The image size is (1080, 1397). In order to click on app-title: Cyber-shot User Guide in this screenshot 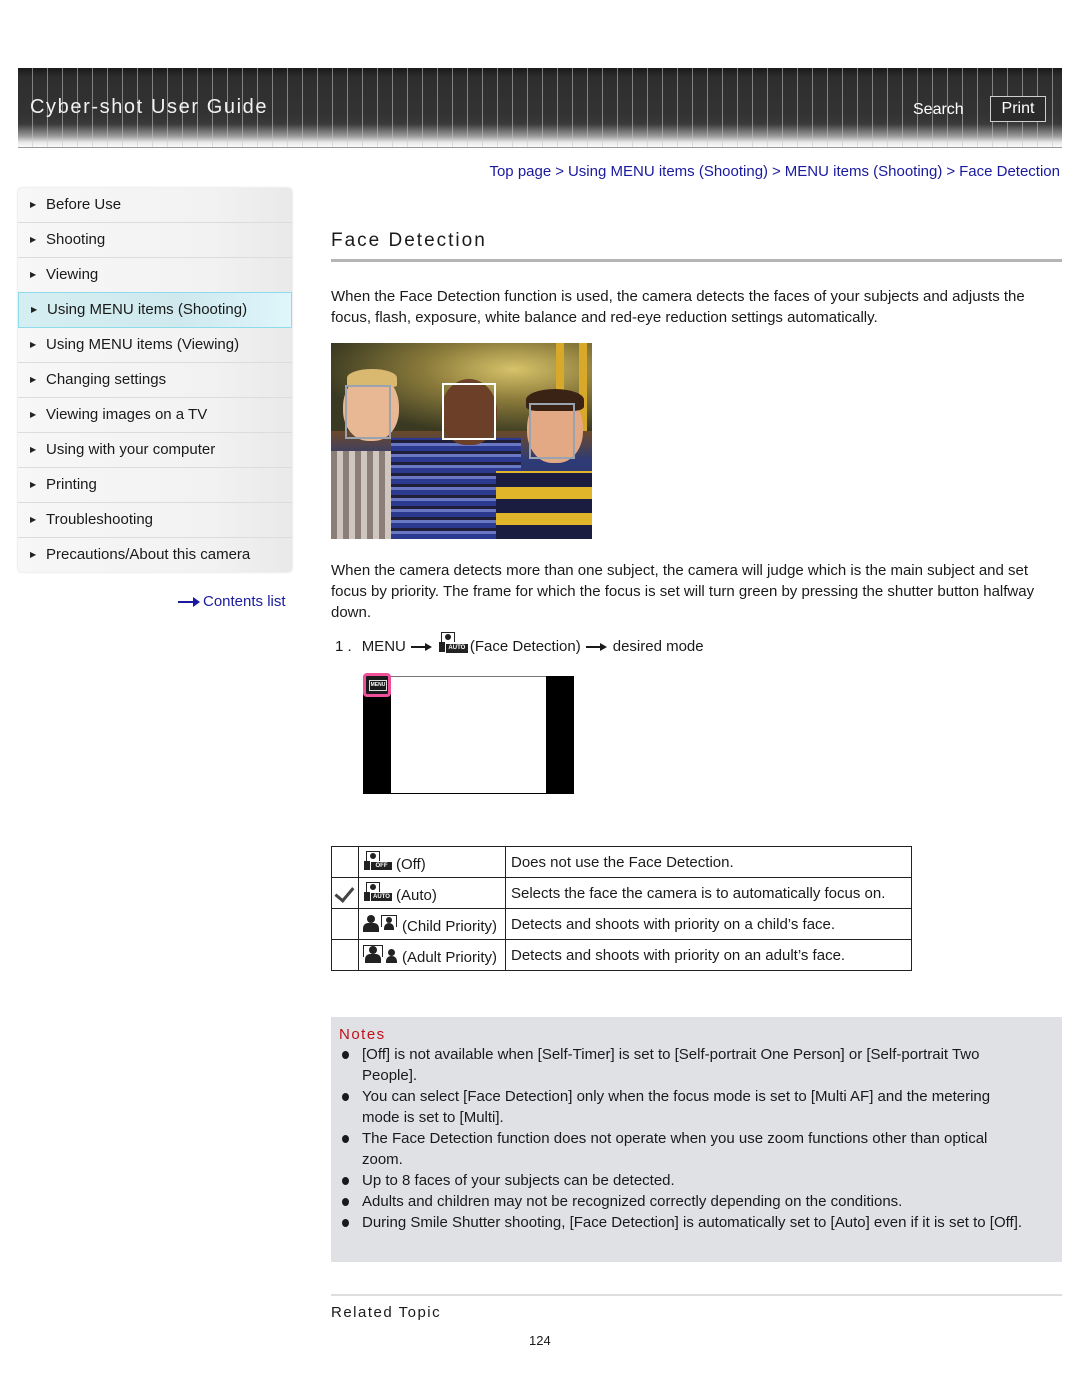, I will do `click(149, 107)`.